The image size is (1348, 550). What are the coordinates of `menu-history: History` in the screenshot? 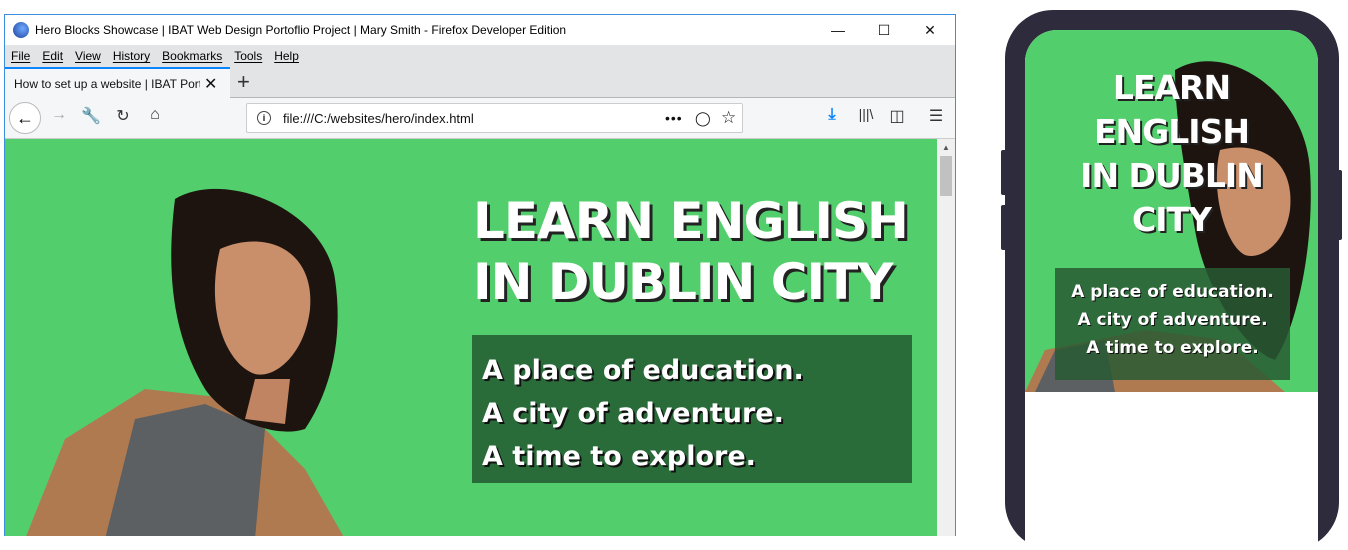 It's located at (131, 56).